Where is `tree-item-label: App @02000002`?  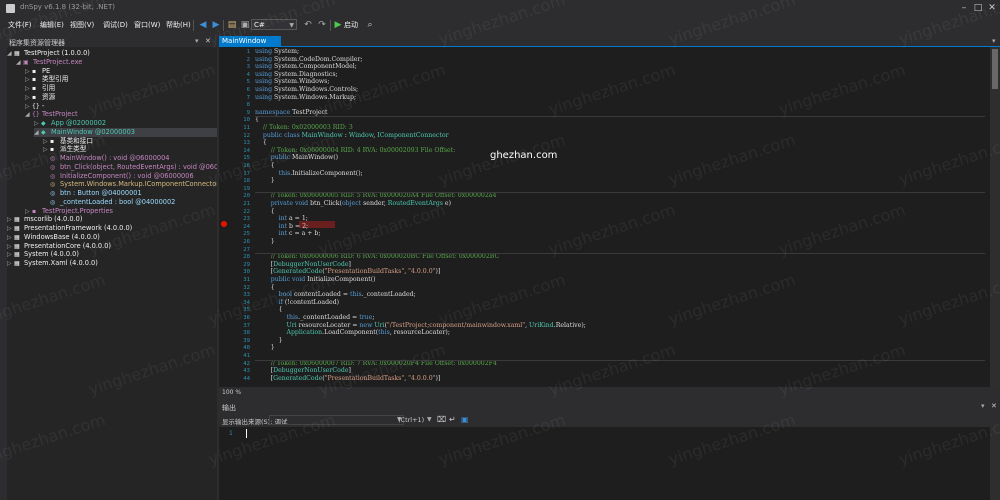
tree-item-label: App @02000002 is located at coordinates (79, 123).